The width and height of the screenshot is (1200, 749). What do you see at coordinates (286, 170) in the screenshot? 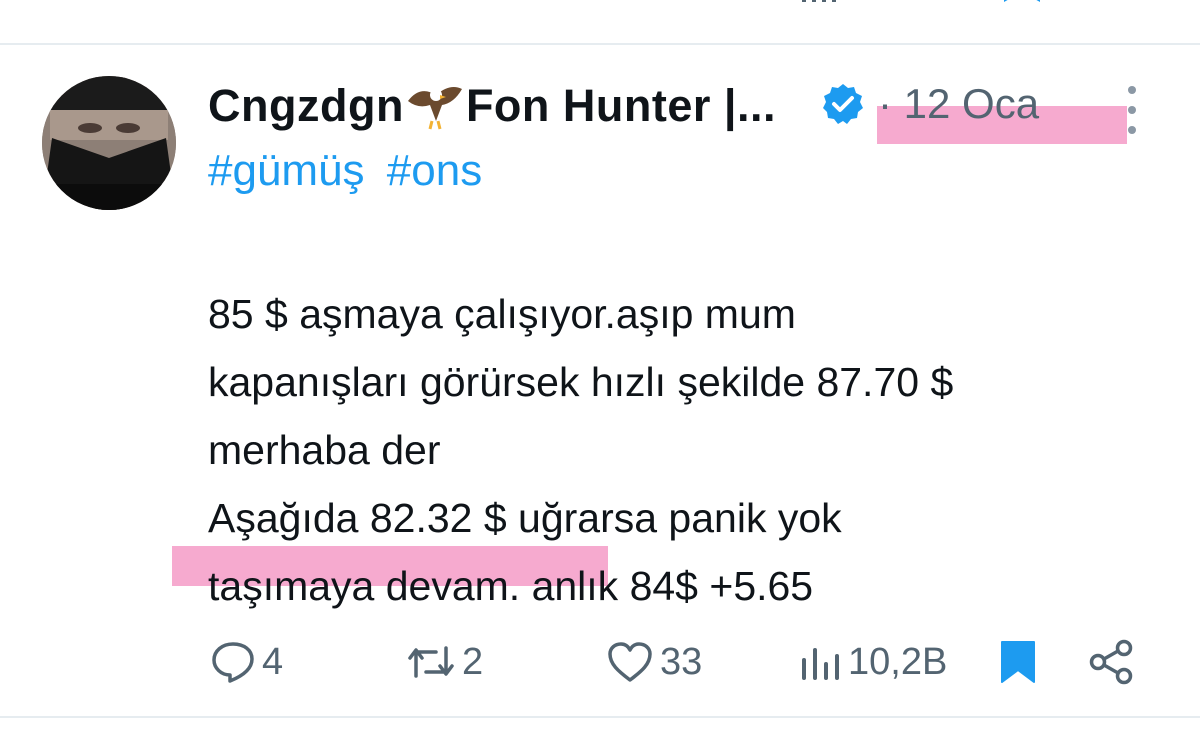
I see `hashtag-link: #gümüş` at bounding box center [286, 170].